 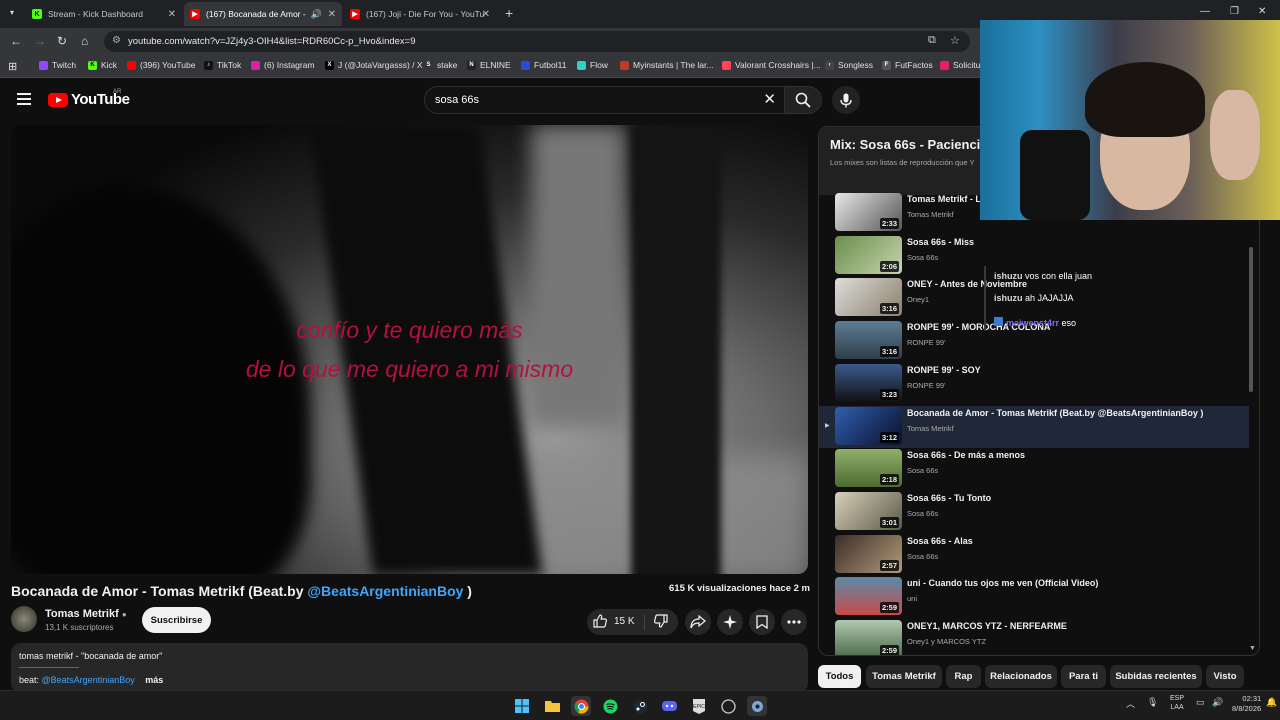 I want to click on clock: 02:31 8/8/2026, so click(x=1246, y=704).